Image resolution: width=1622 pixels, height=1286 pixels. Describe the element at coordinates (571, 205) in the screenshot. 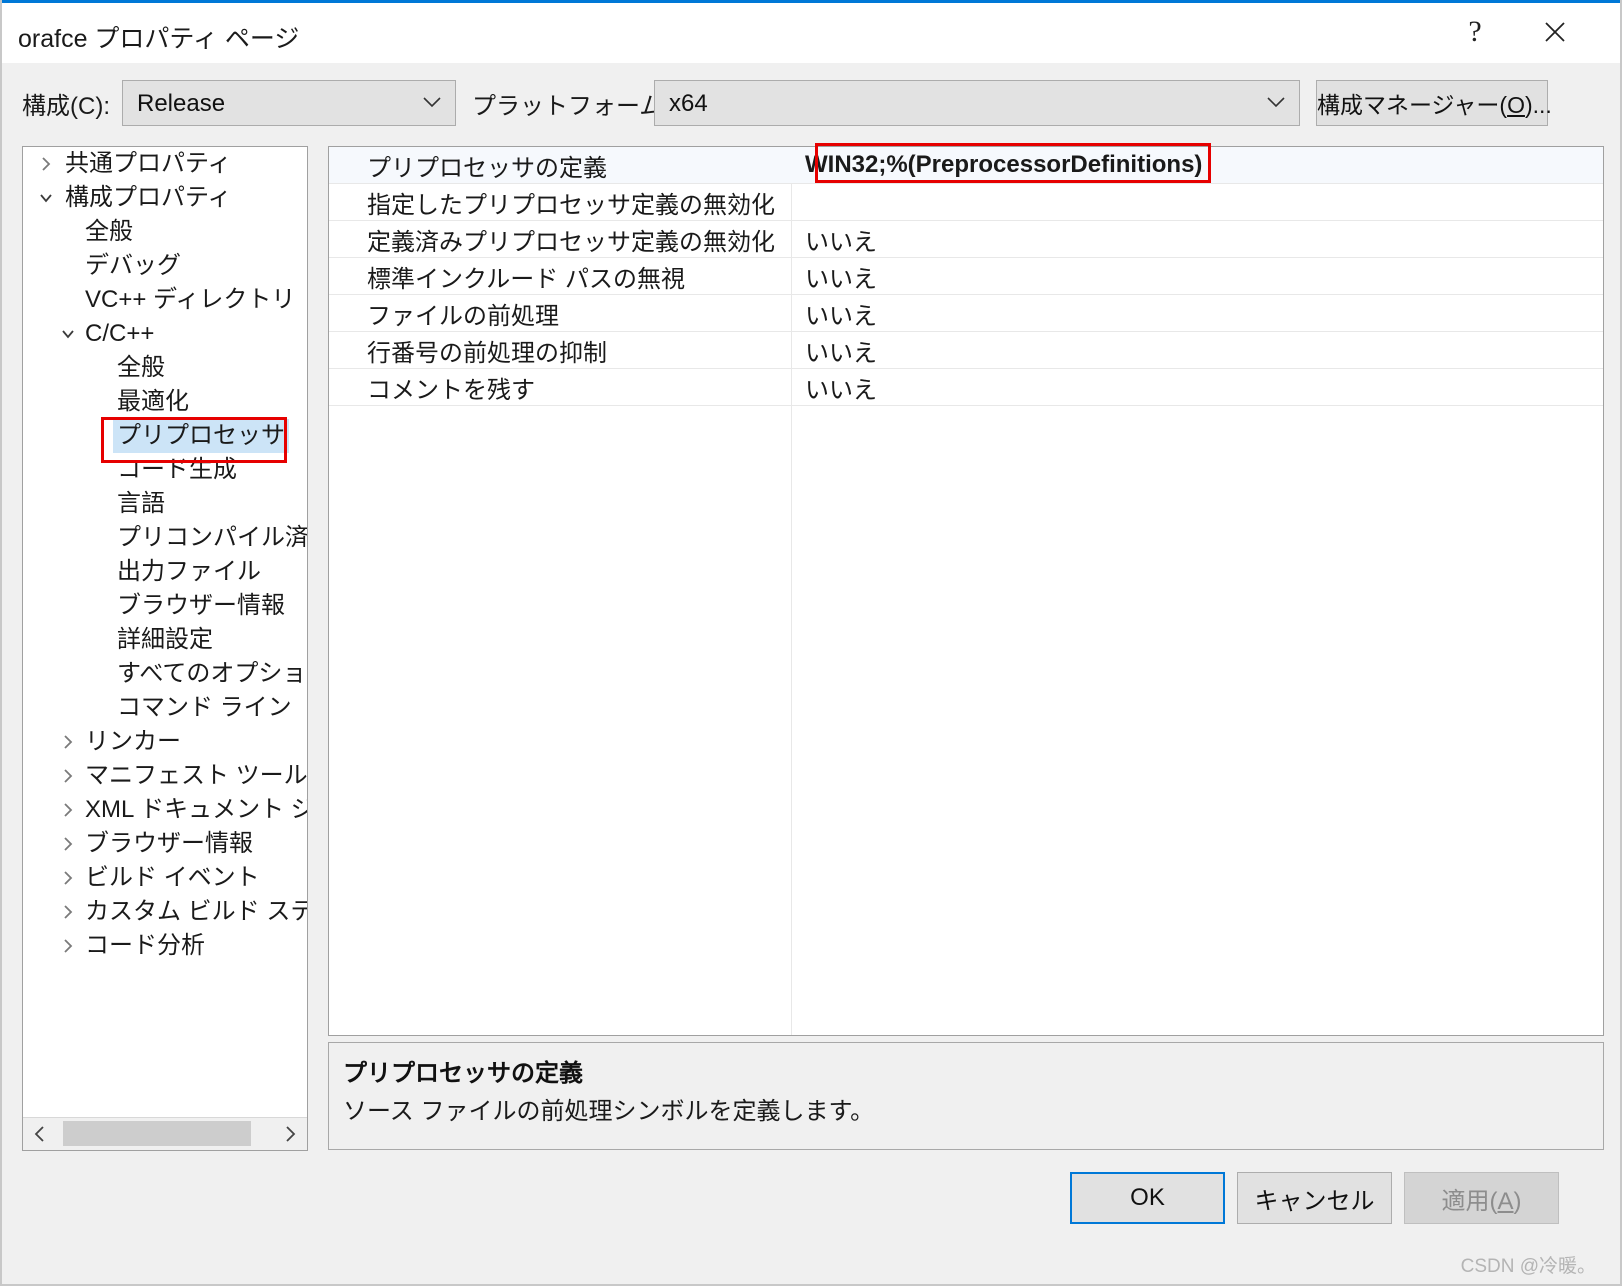

I see `property-name: 指定したプリプロセッサ定義の無効化` at that location.